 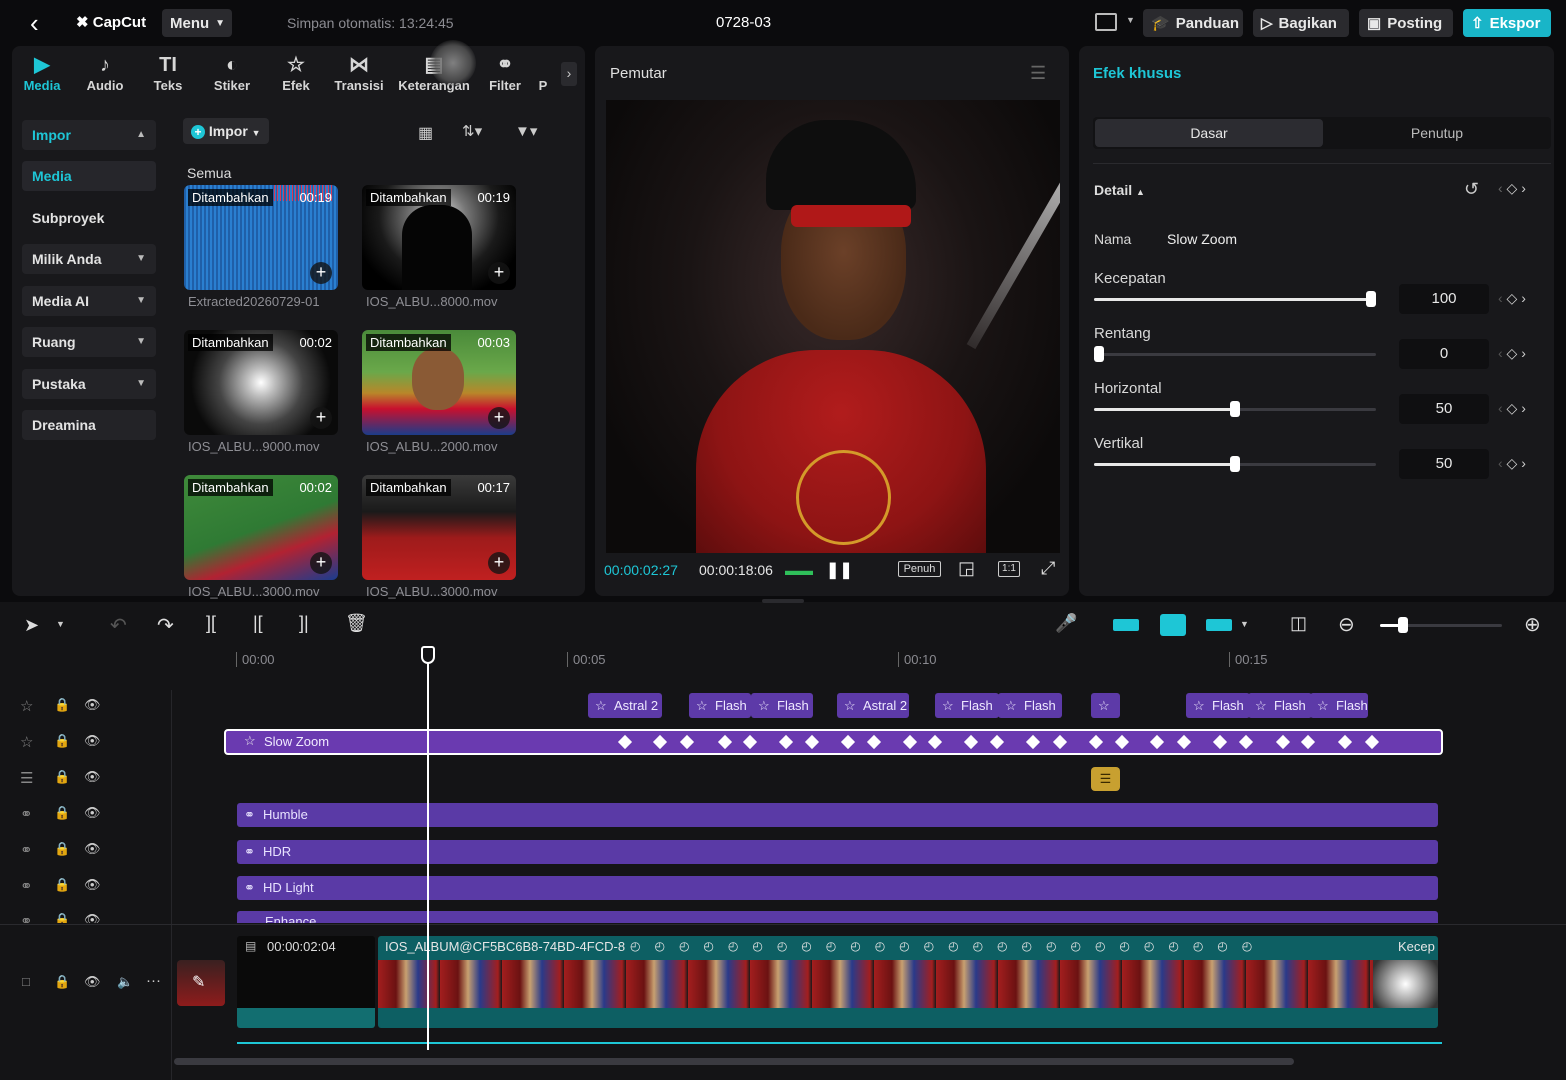 What do you see at coordinates (1209, 133) in the screenshot?
I see `tab-basic: Dasar` at bounding box center [1209, 133].